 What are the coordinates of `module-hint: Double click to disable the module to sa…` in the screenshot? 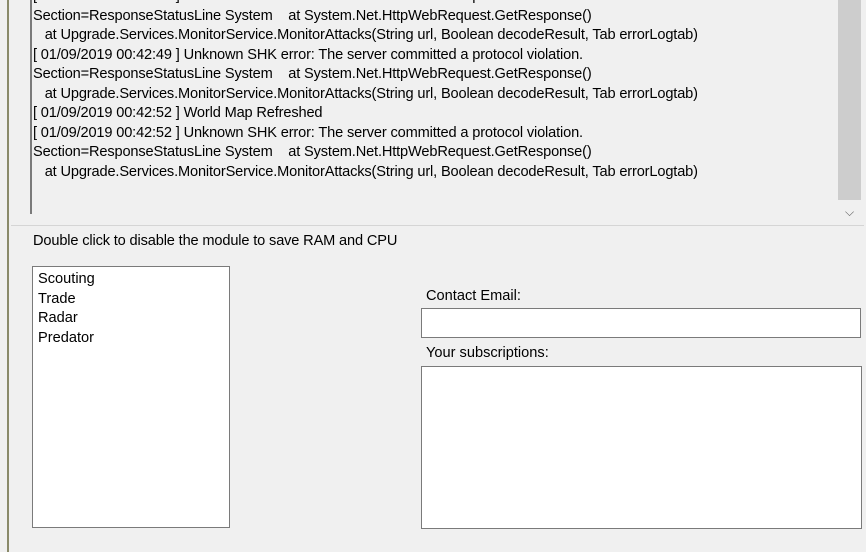 It's located at (215, 241).